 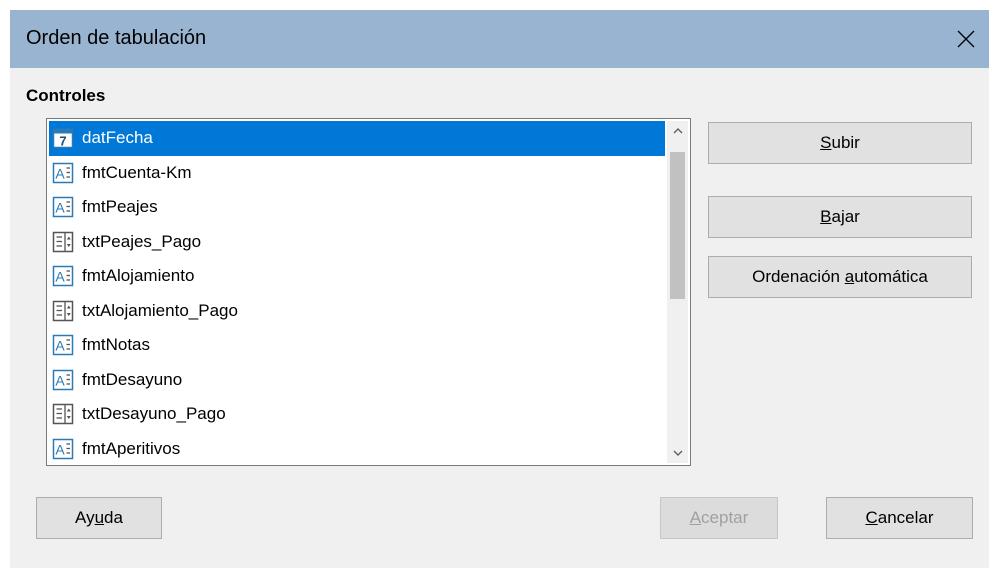 I want to click on list-item-label: txtDesayuno_Pago, so click(x=154, y=414).